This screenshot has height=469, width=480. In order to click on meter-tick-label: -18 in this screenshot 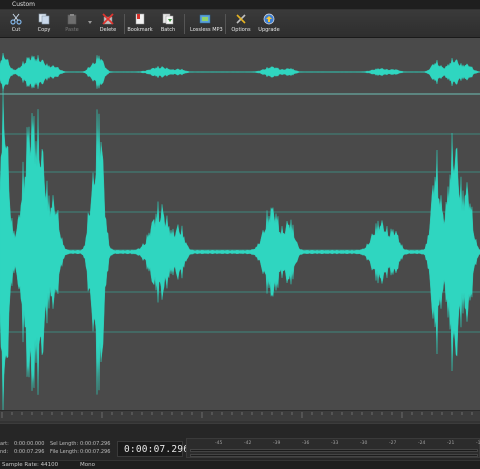, I will do `click(478, 443)`.